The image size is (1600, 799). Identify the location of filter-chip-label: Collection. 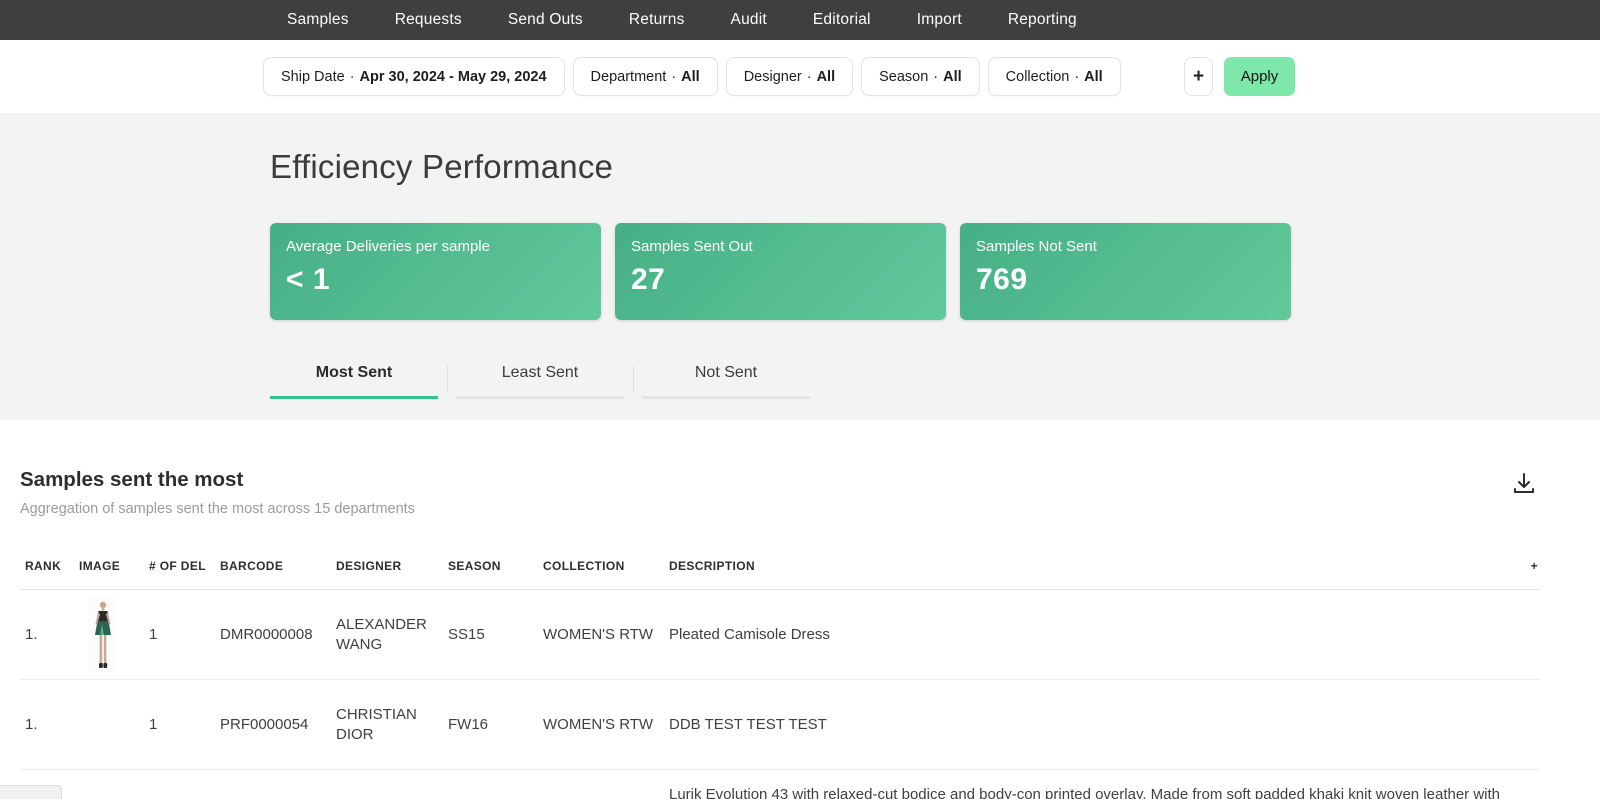
(1037, 76).